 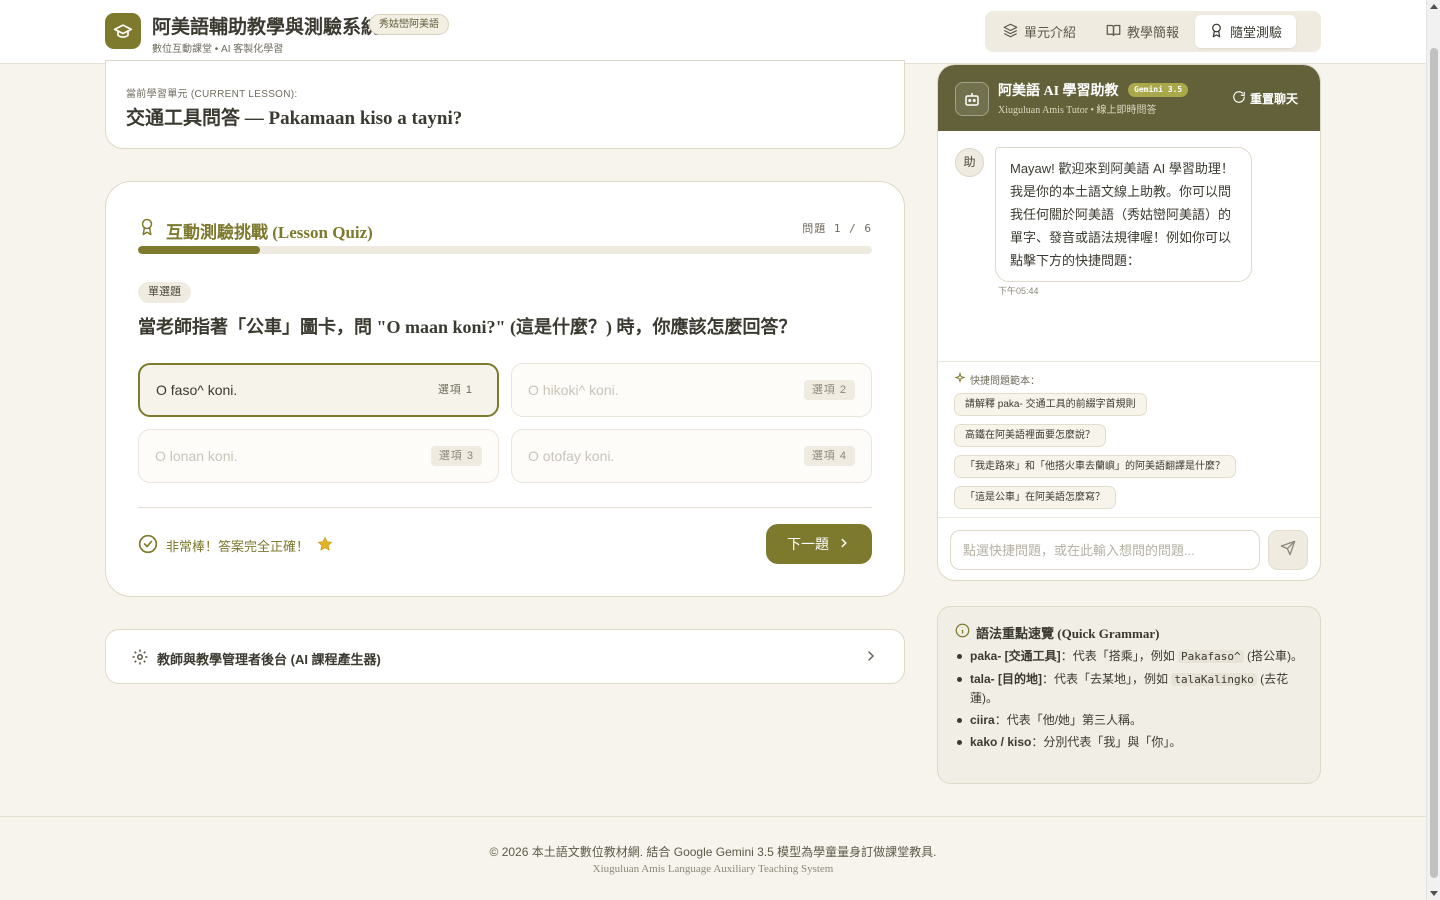 What do you see at coordinates (218, 49) in the screenshot?
I see `app-subtitle: 數位互動課堂 • AI 客製化學習` at bounding box center [218, 49].